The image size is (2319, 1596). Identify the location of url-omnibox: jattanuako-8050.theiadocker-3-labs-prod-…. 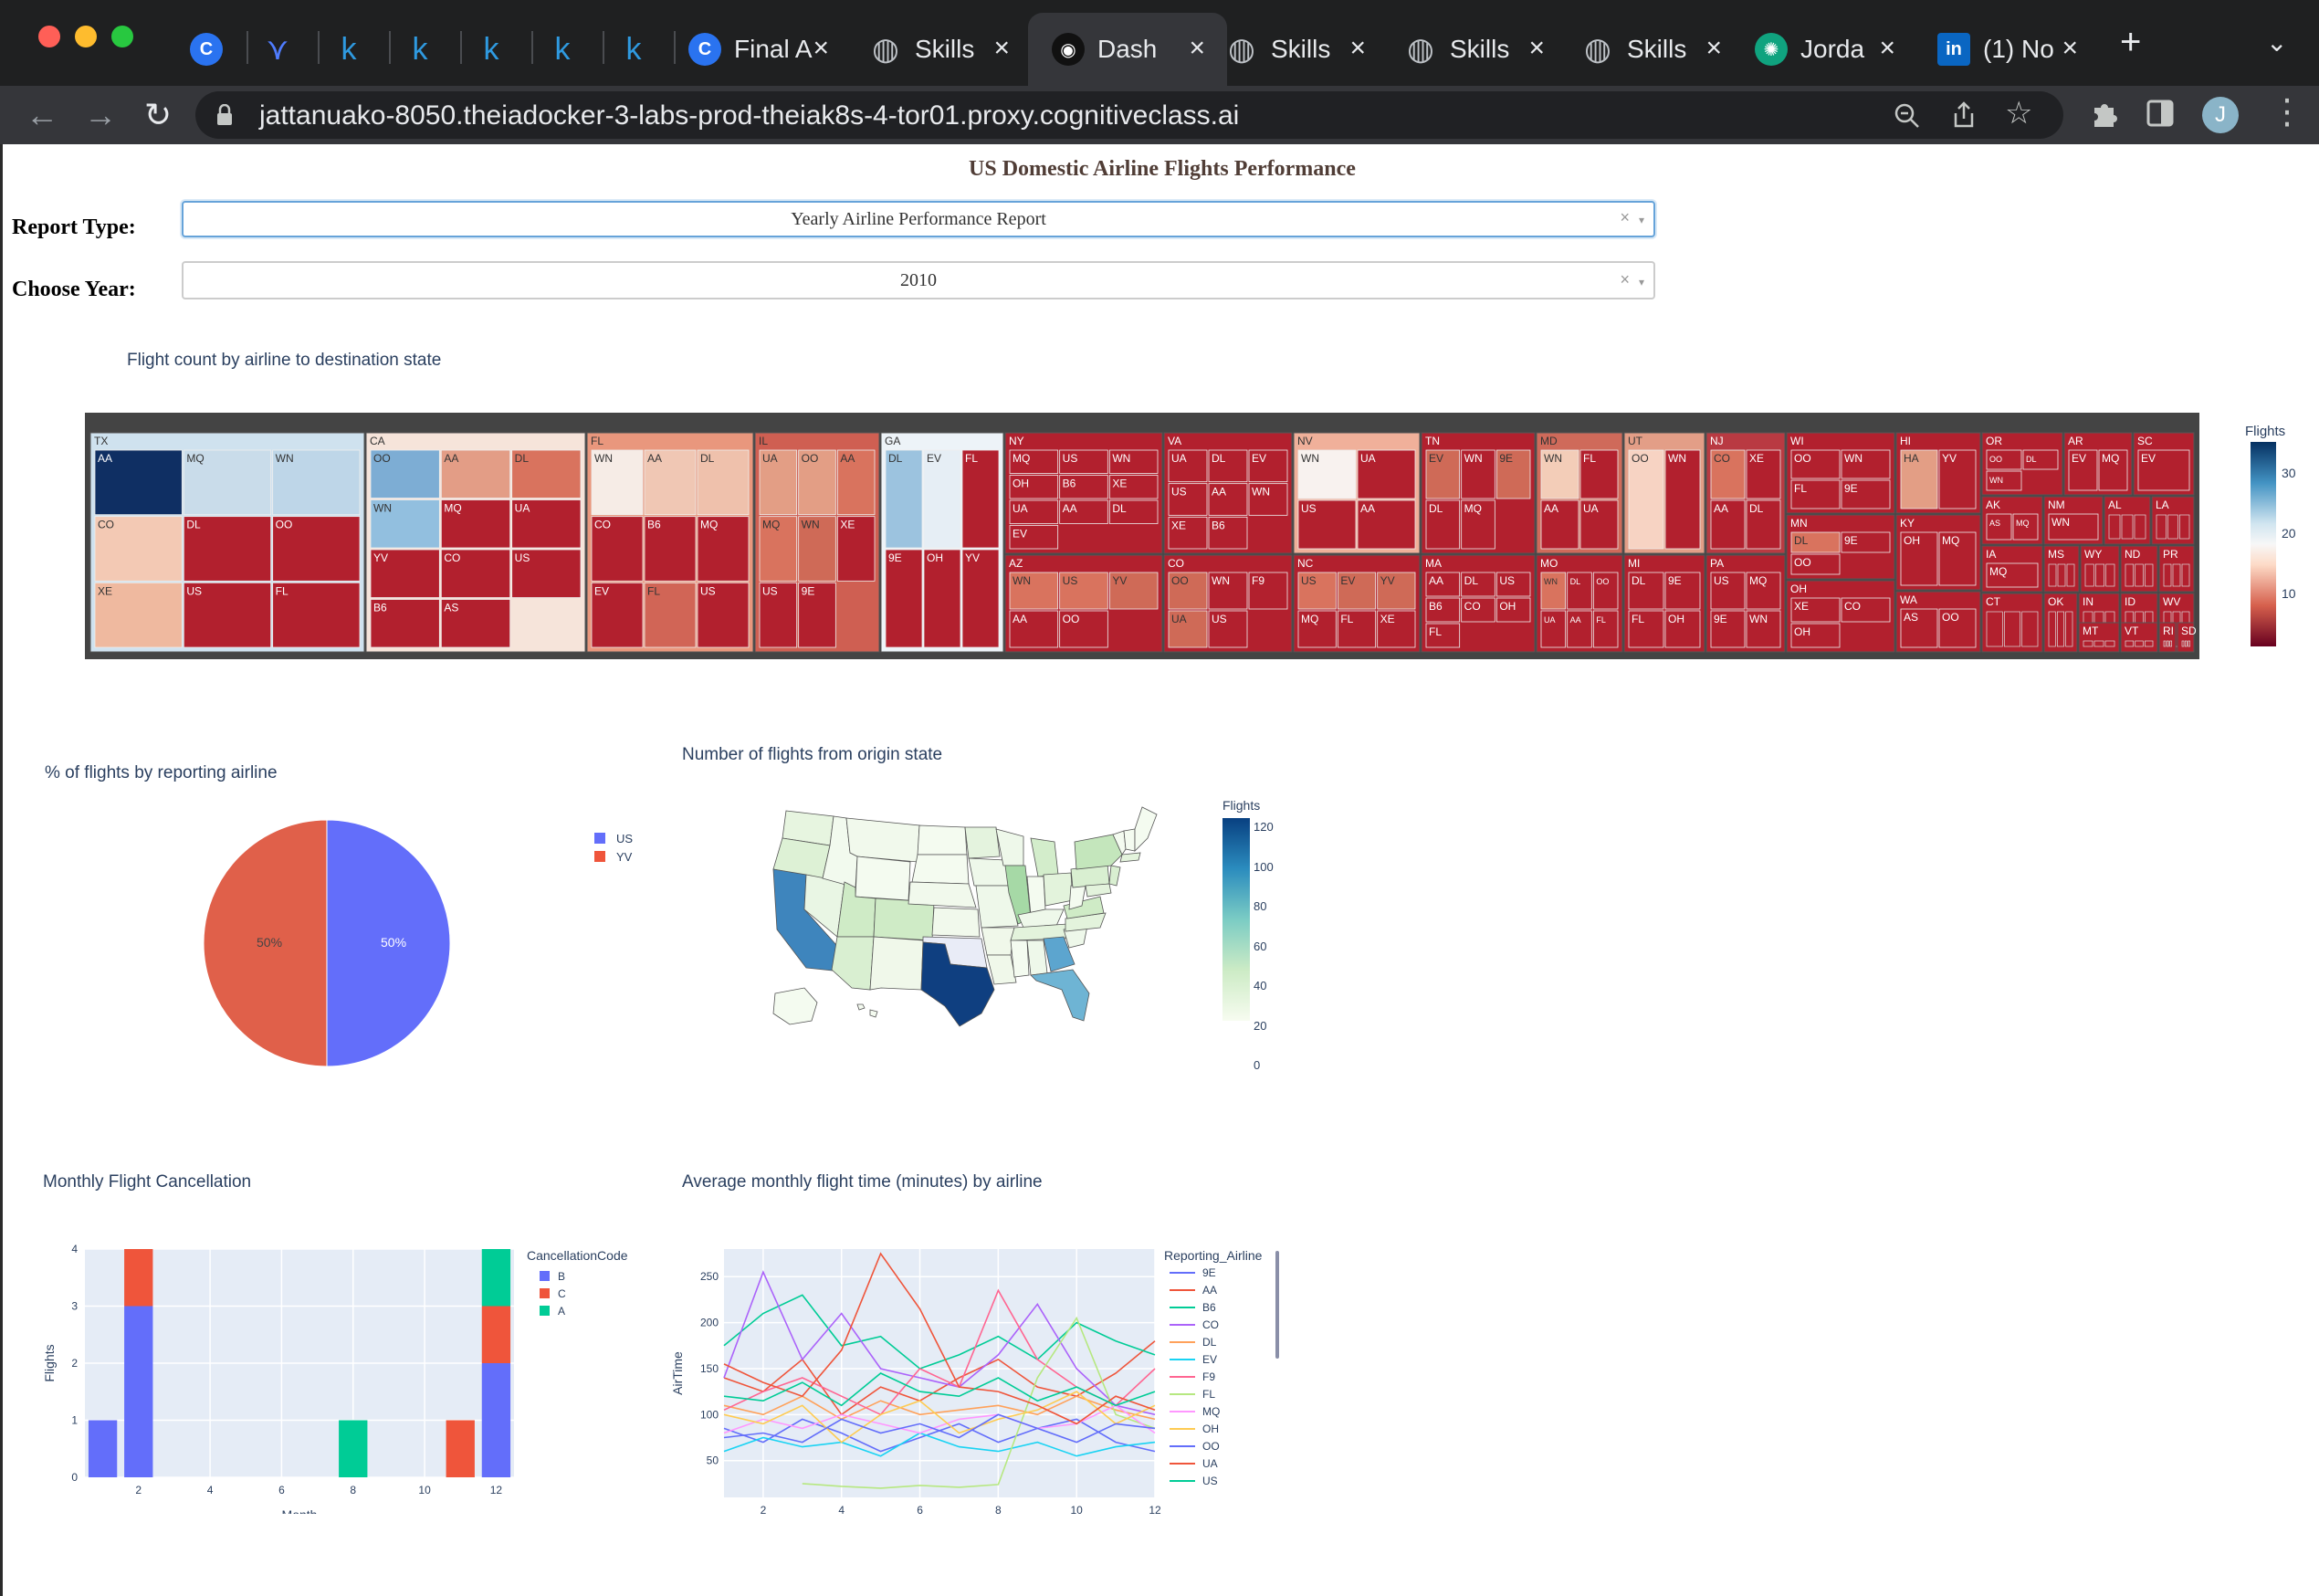
(1129, 115).